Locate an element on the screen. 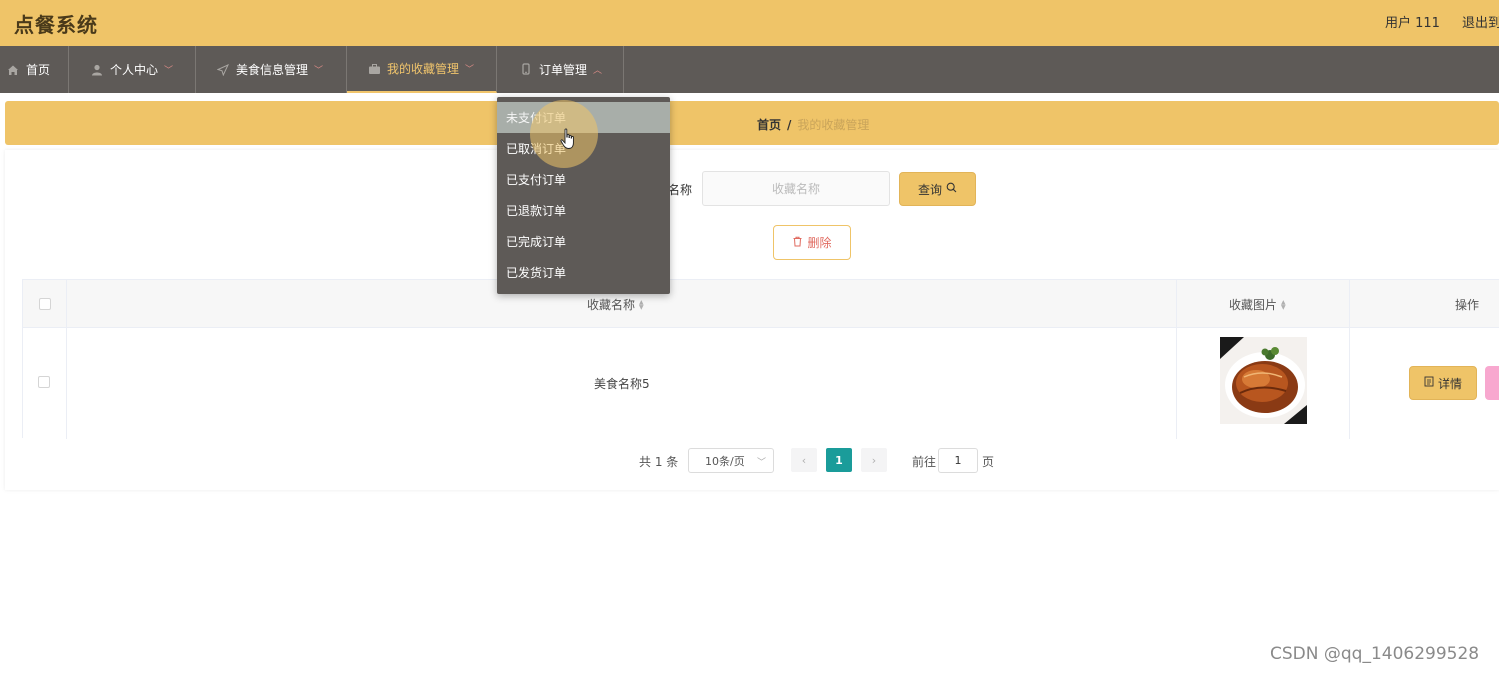 The width and height of the screenshot is (1499, 676). watermark: CSDN @qq_1406299528 is located at coordinates (1375, 654).